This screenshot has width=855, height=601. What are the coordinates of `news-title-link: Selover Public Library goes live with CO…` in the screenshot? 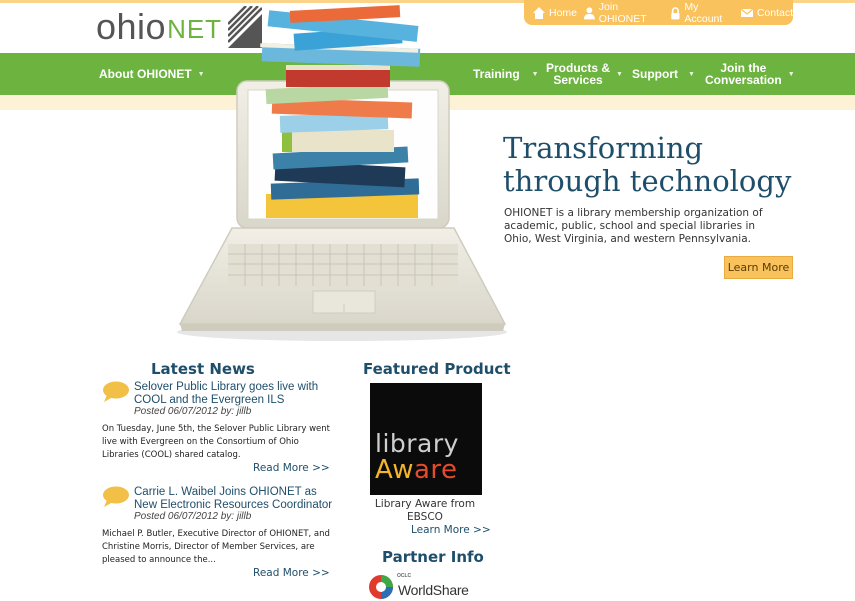 It's located at (234, 394).